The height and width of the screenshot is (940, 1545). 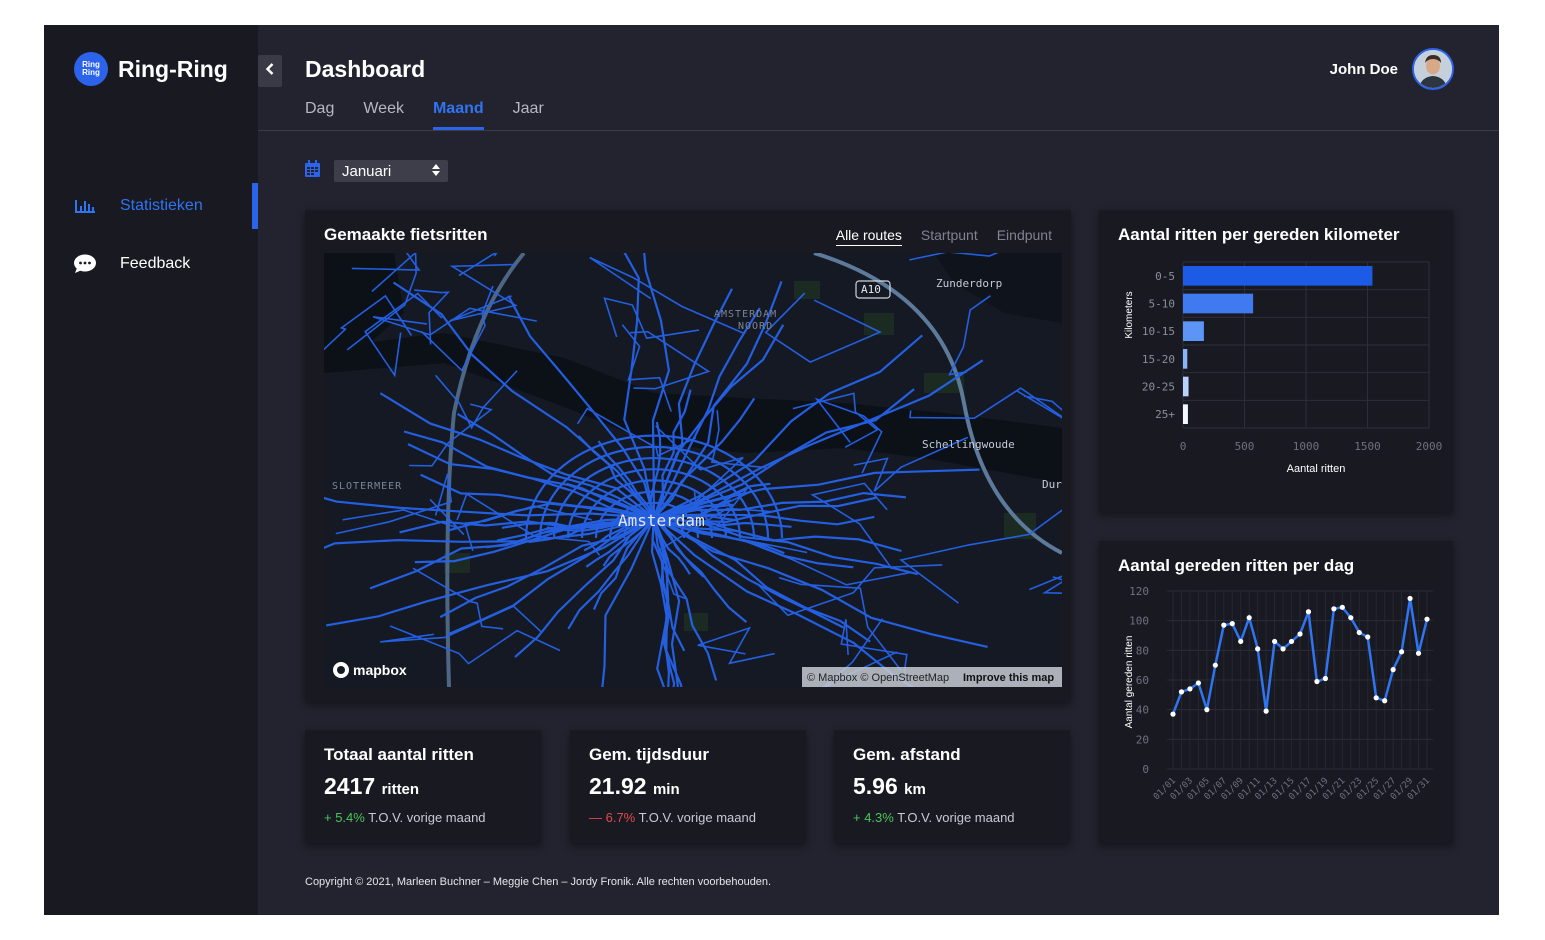 What do you see at coordinates (1052, 484) in the screenshot?
I see `map-label-dur: Dur` at bounding box center [1052, 484].